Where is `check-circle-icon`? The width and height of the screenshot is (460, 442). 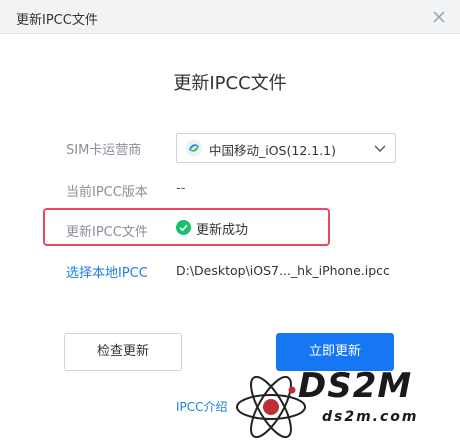
check-circle-icon is located at coordinates (183, 227).